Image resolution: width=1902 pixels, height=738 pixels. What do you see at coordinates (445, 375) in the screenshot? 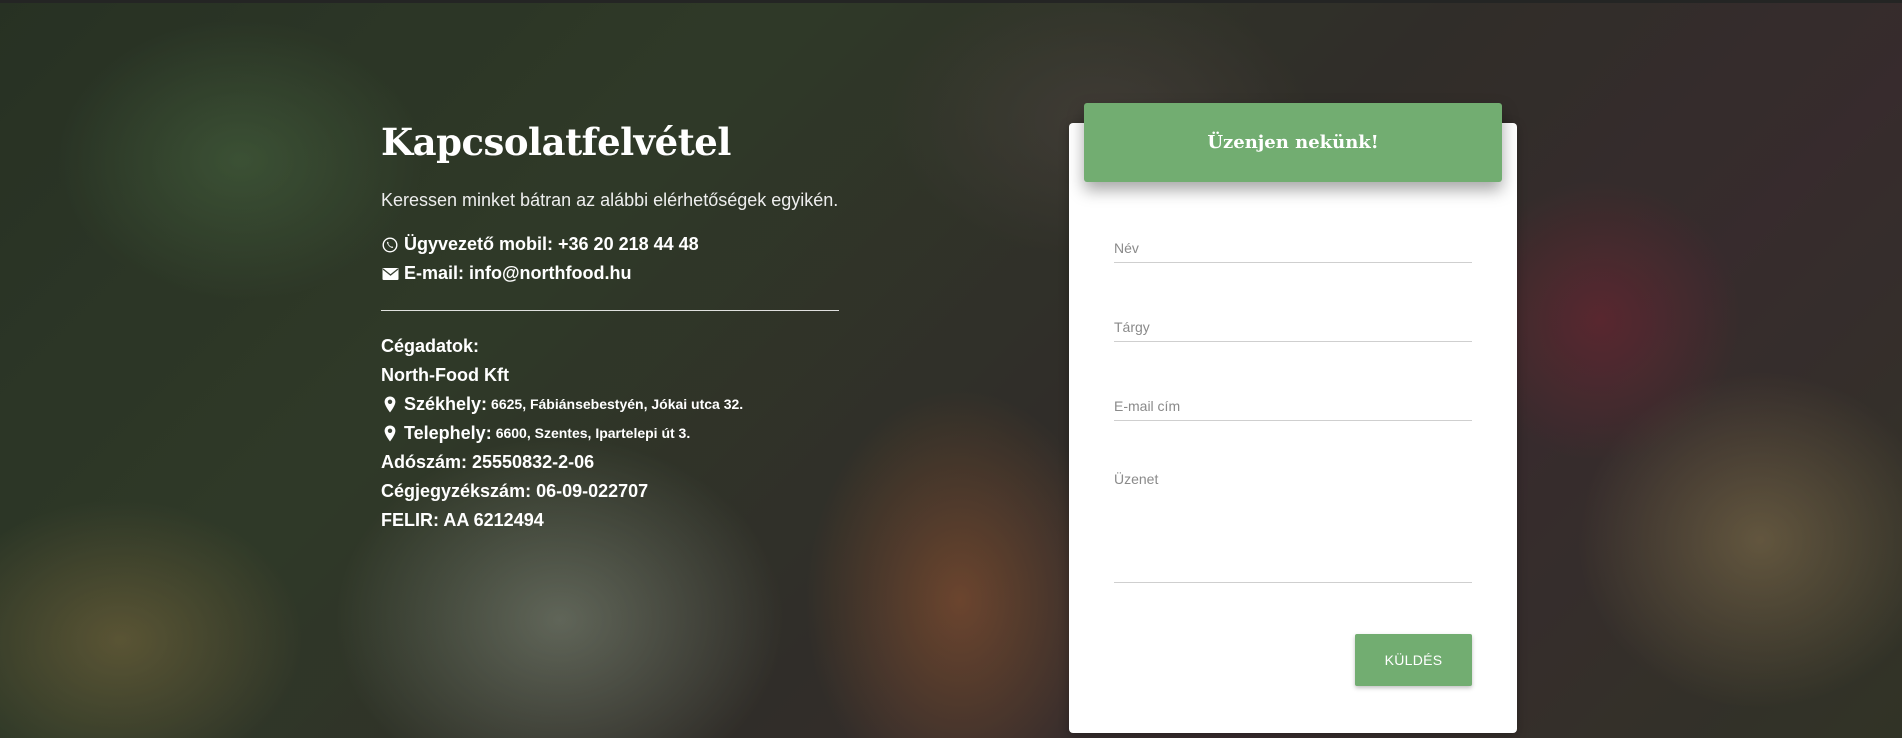
I see `company-name: North-Food Kft` at bounding box center [445, 375].